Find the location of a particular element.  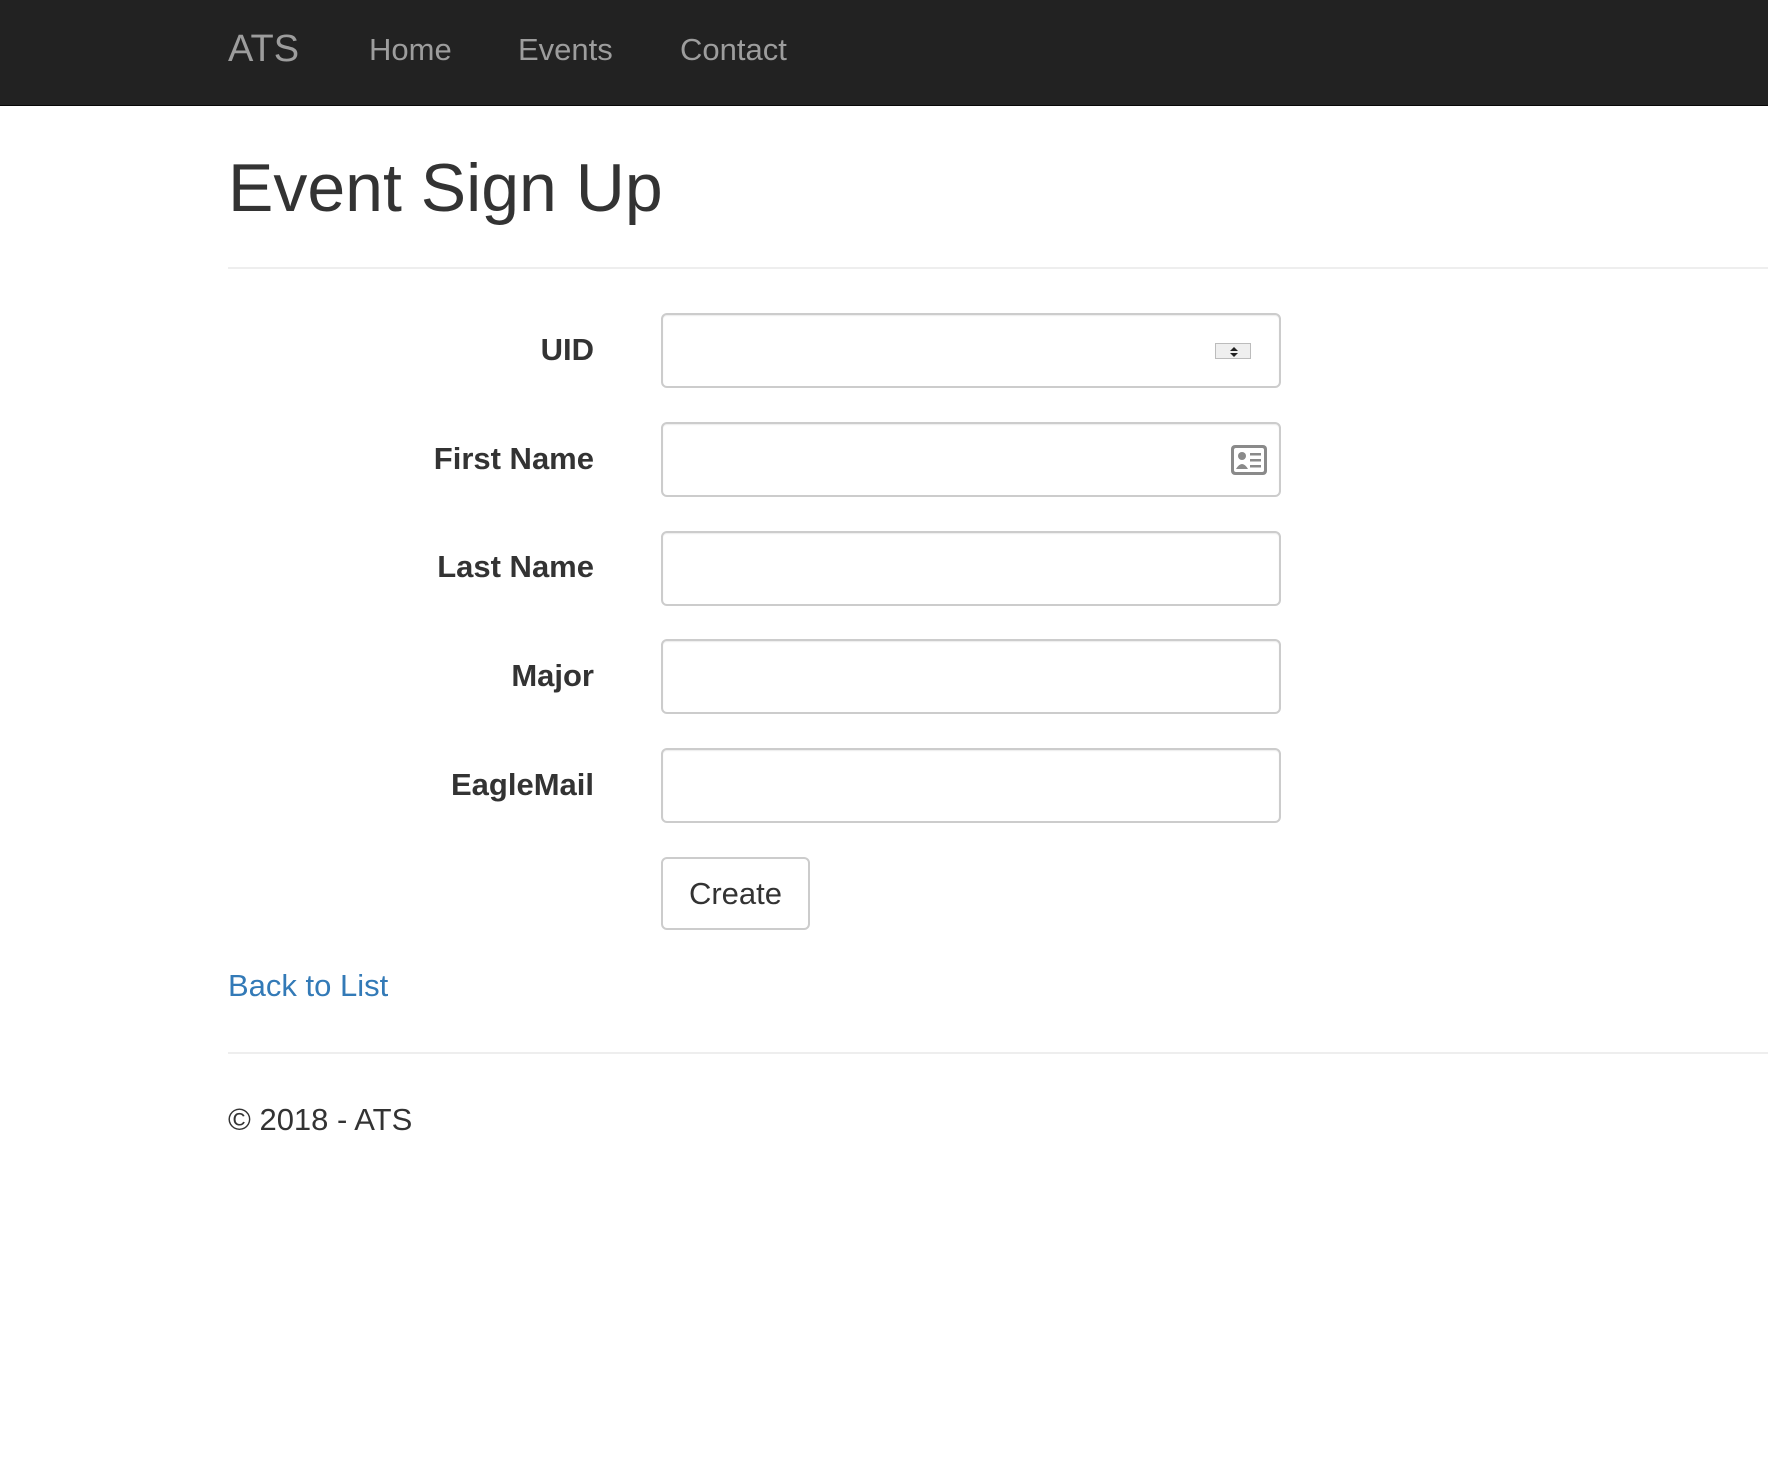

nav-link-events: Events is located at coordinates (565, 50).